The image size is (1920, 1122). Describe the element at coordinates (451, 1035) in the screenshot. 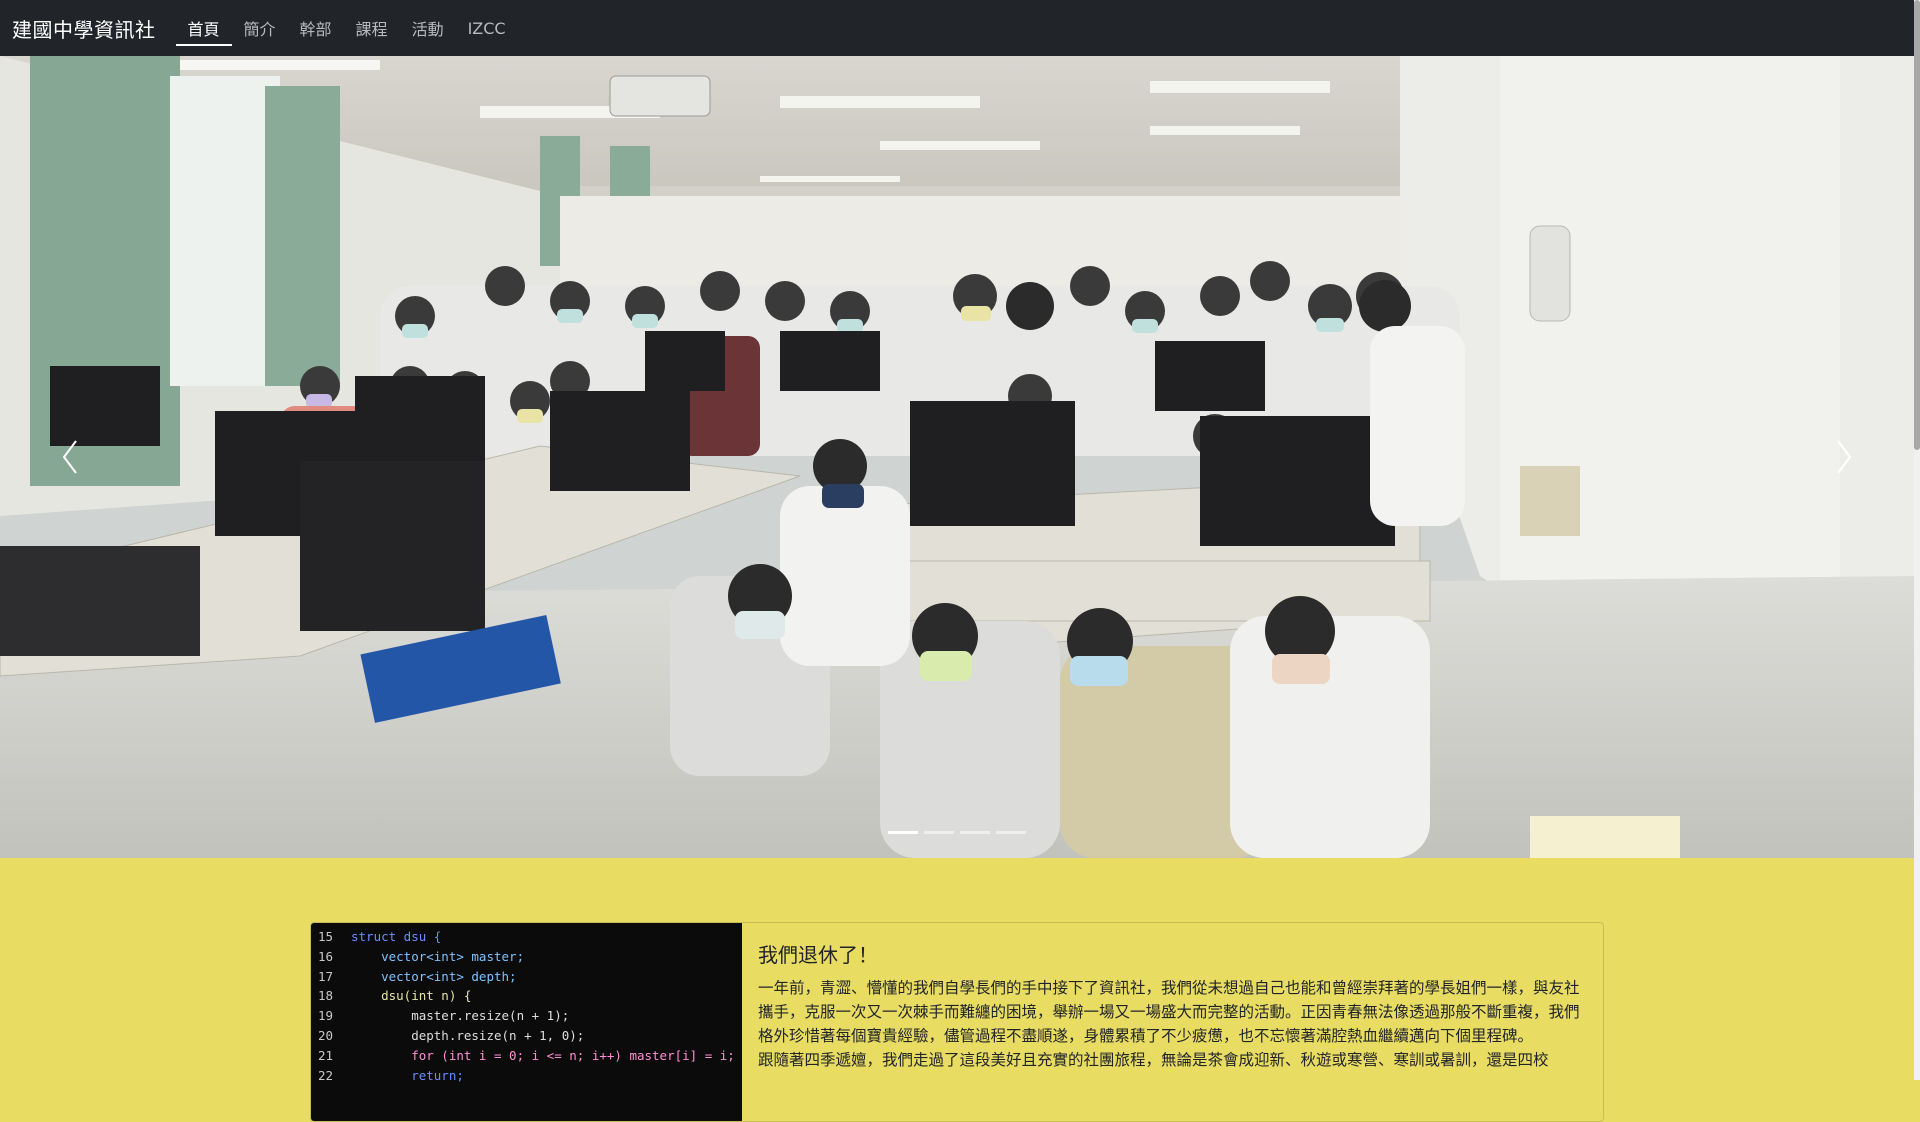

I see `code-line: 20 depth.resize(n + 1, 0);` at that location.